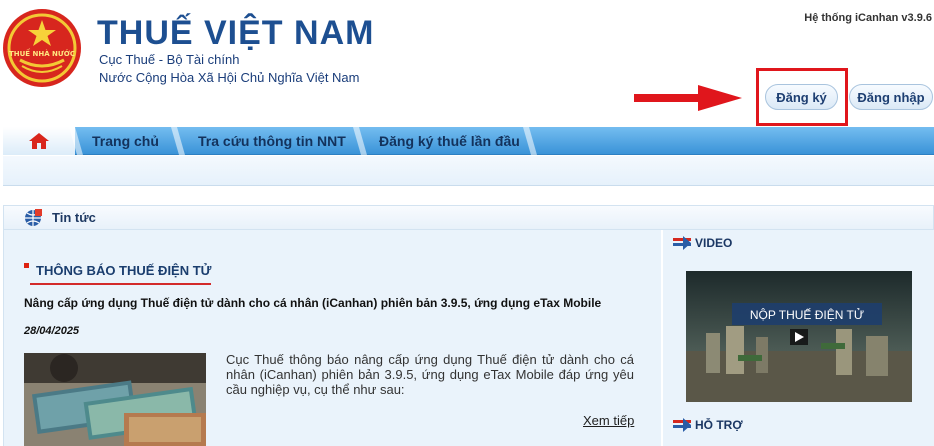  I want to click on support-section-header: HỖ TRỢ, so click(708, 425).